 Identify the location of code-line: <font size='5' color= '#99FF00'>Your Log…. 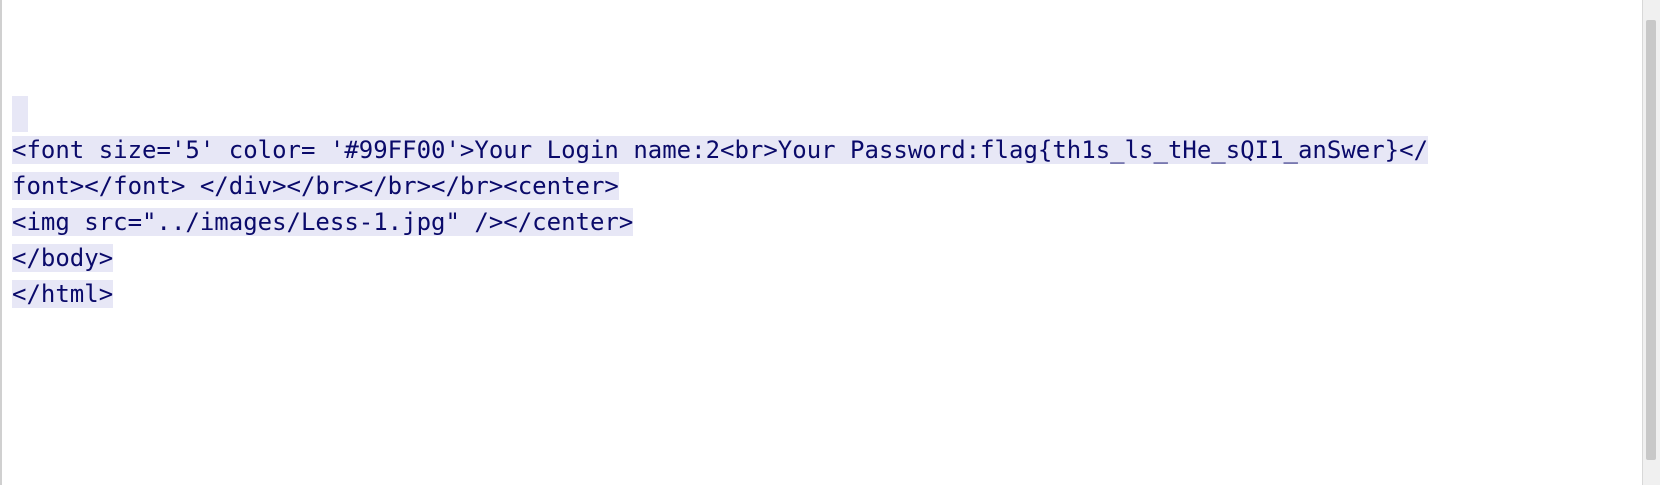
(822, 150).